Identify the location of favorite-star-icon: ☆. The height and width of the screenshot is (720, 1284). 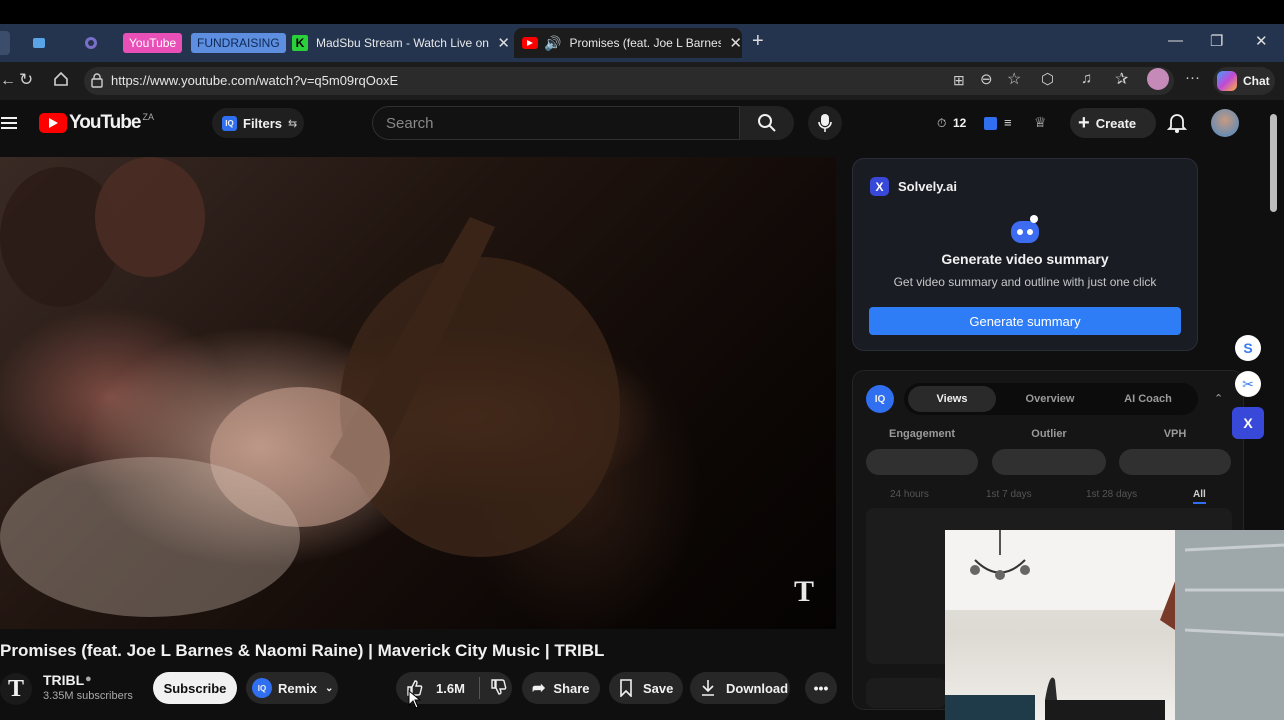
(1014, 79).